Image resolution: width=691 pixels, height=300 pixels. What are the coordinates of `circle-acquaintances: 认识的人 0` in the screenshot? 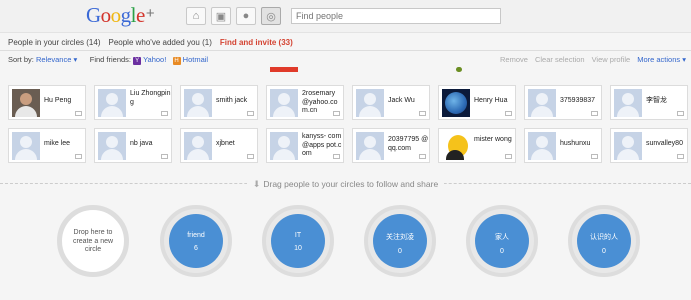 It's located at (604, 241).